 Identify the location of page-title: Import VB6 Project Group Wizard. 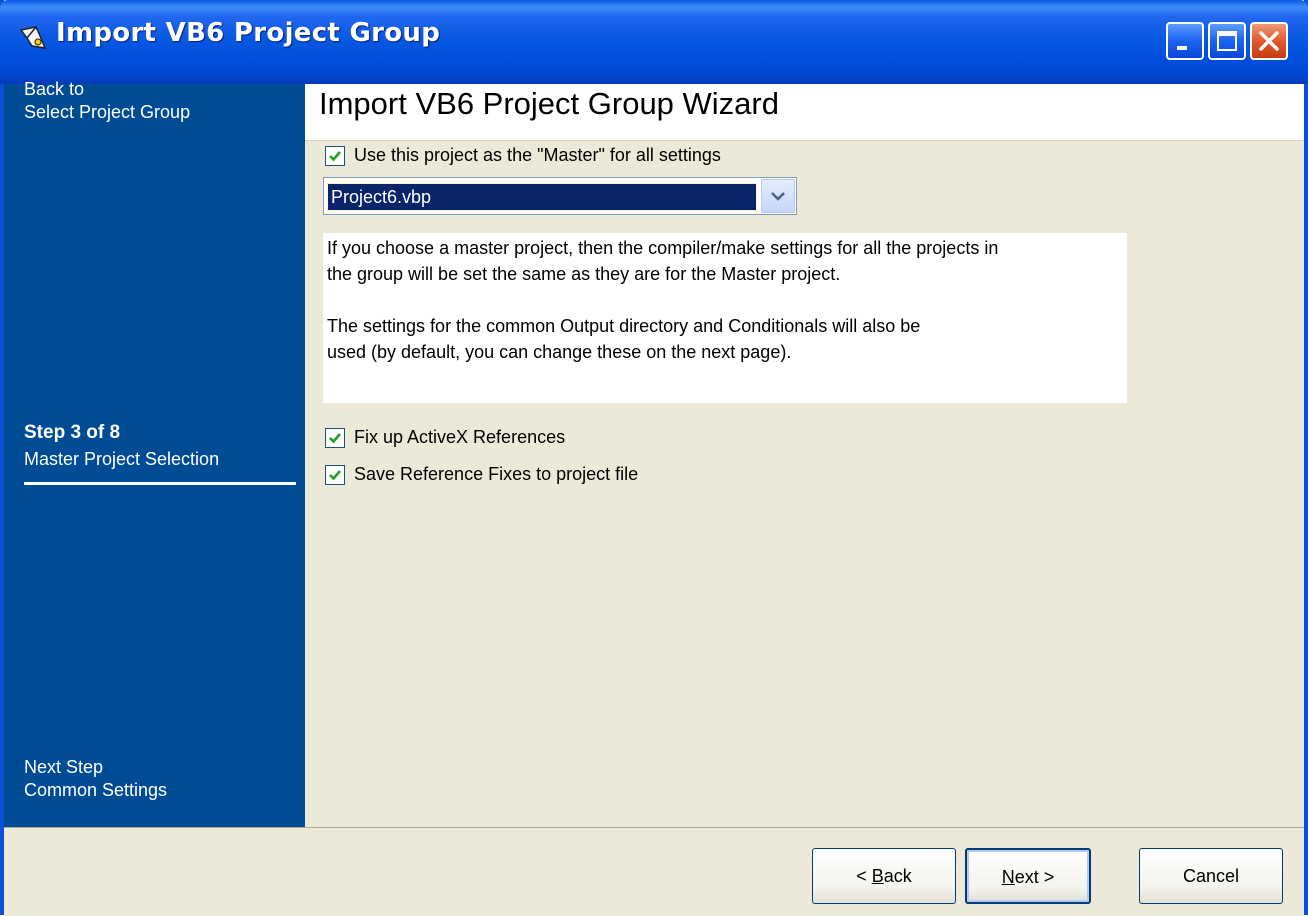
(549, 103).